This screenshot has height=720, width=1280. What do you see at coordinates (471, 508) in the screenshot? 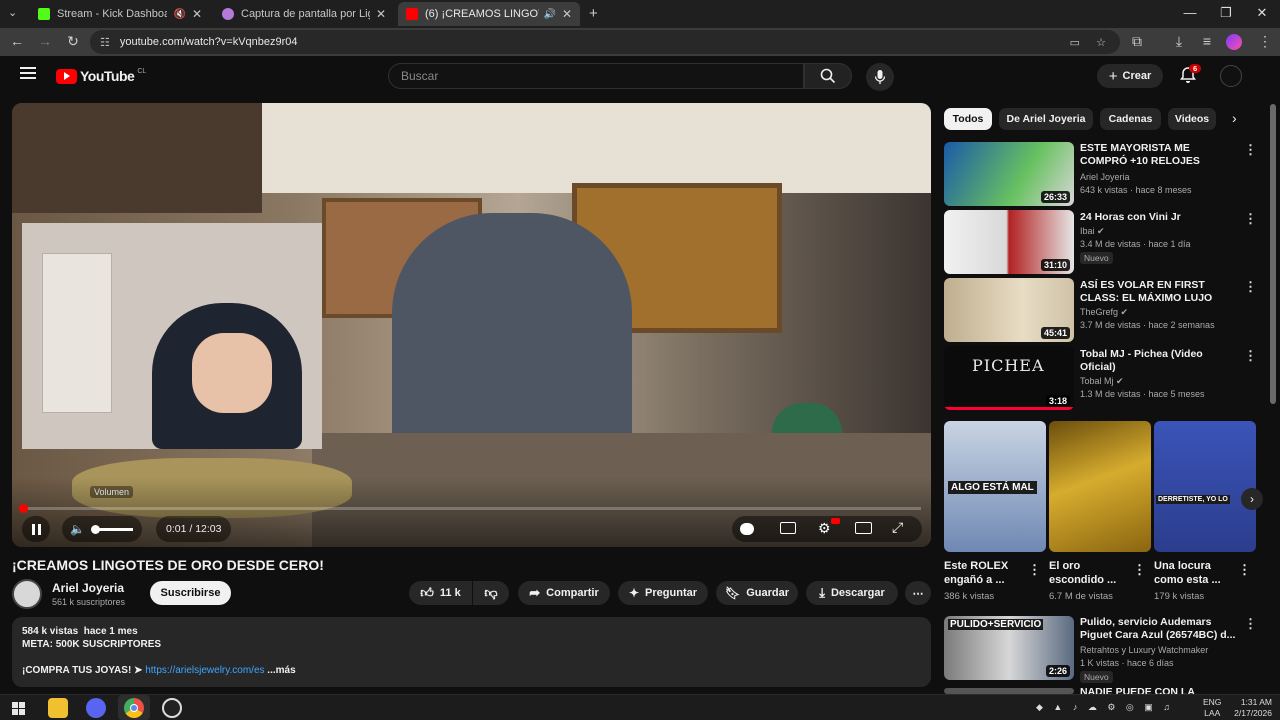
I see `progress-bar` at bounding box center [471, 508].